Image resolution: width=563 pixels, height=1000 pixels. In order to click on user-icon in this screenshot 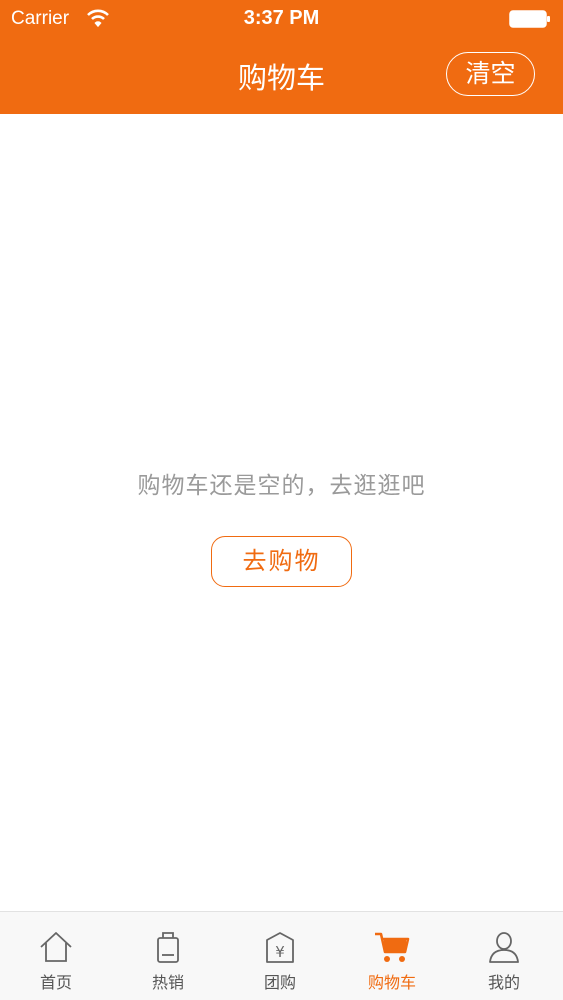, I will do `click(504, 947)`.